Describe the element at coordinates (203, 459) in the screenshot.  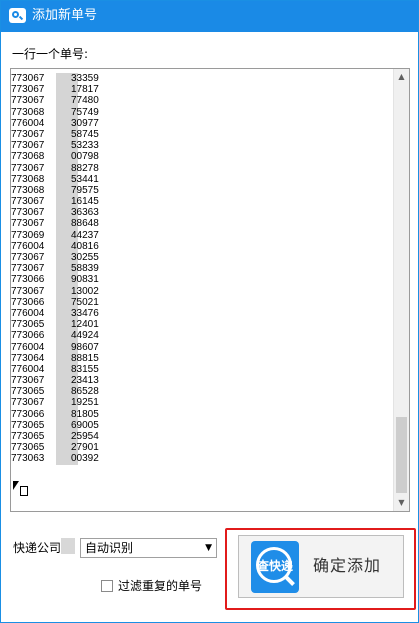
I see `tracking-number-line: 773063 00392` at that location.